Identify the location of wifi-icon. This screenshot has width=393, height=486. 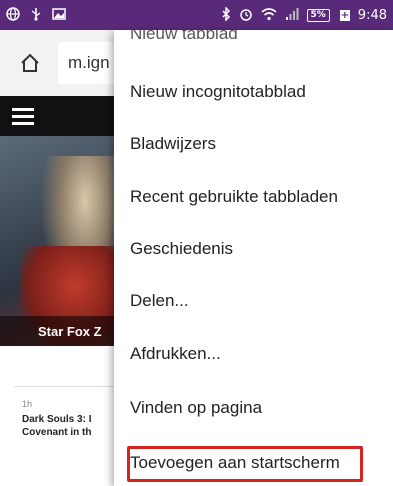
(268, 15).